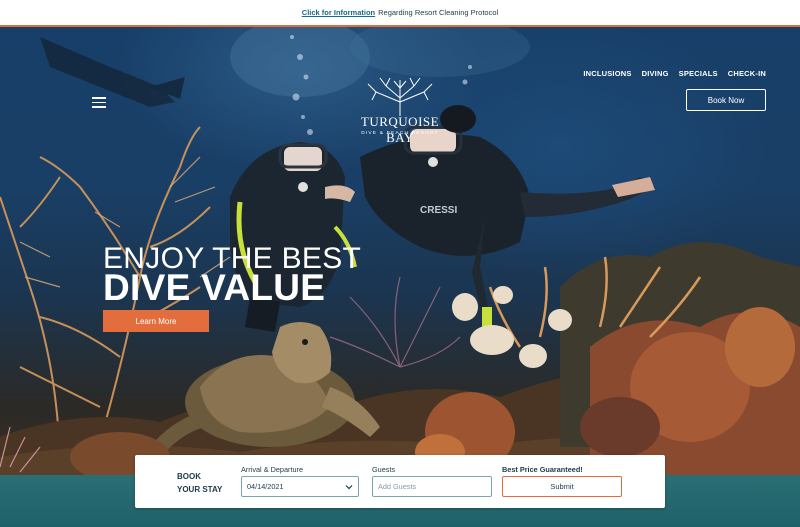  I want to click on nav-item-diving: DIVING, so click(655, 73).